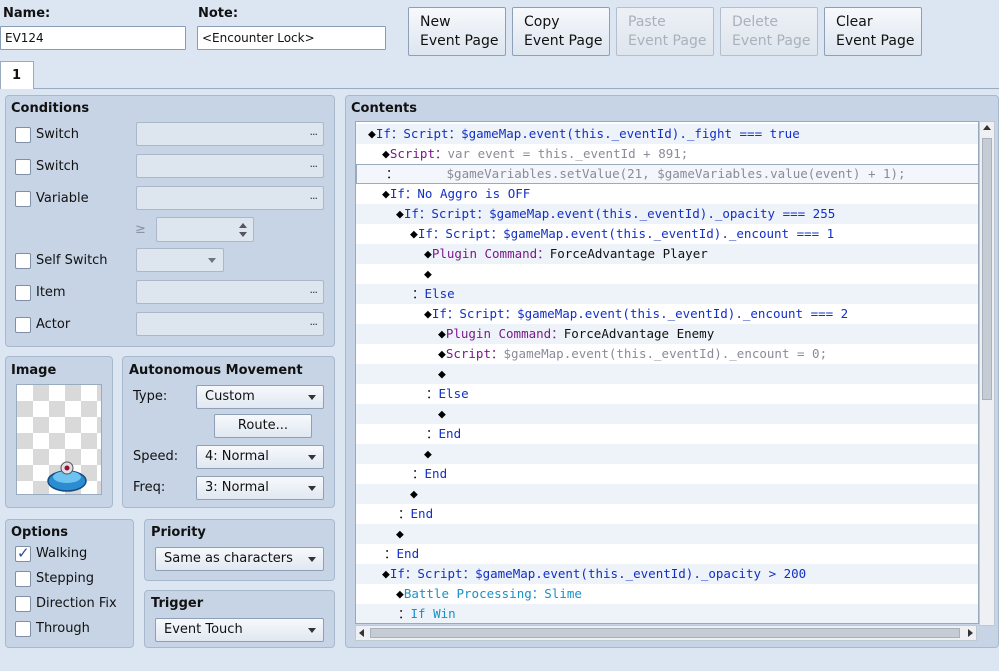  Describe the element at coordinates (970, 633) in the screenshot. I see `scroll-right-icon` at that location.